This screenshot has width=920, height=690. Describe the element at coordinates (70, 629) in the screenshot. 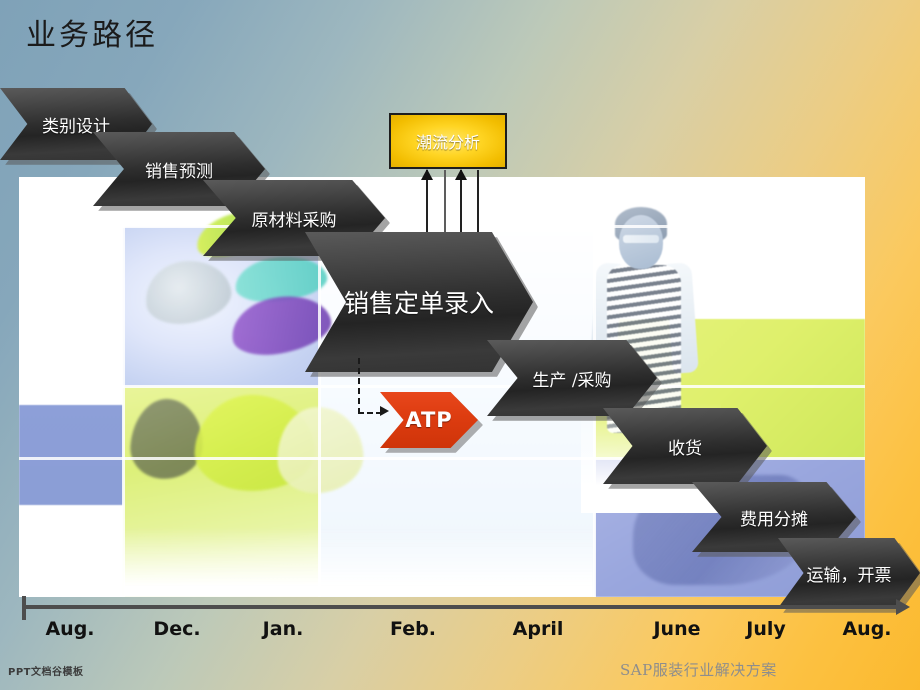

I see `timeline-label-0: Aug.` at that location.